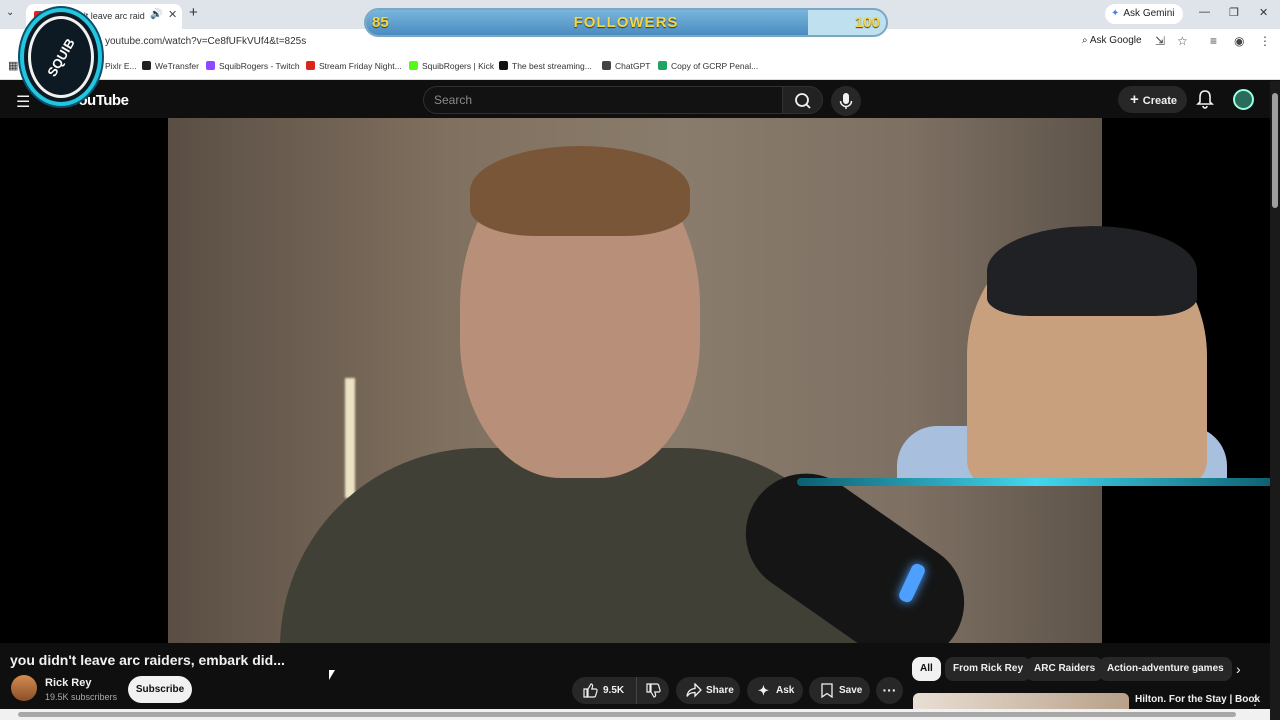 Image resolution: width=1280 pixels, height=720 pixels. I want to click on bookmark-twitch: SquibRogers - Twitch, so click(253, 66).